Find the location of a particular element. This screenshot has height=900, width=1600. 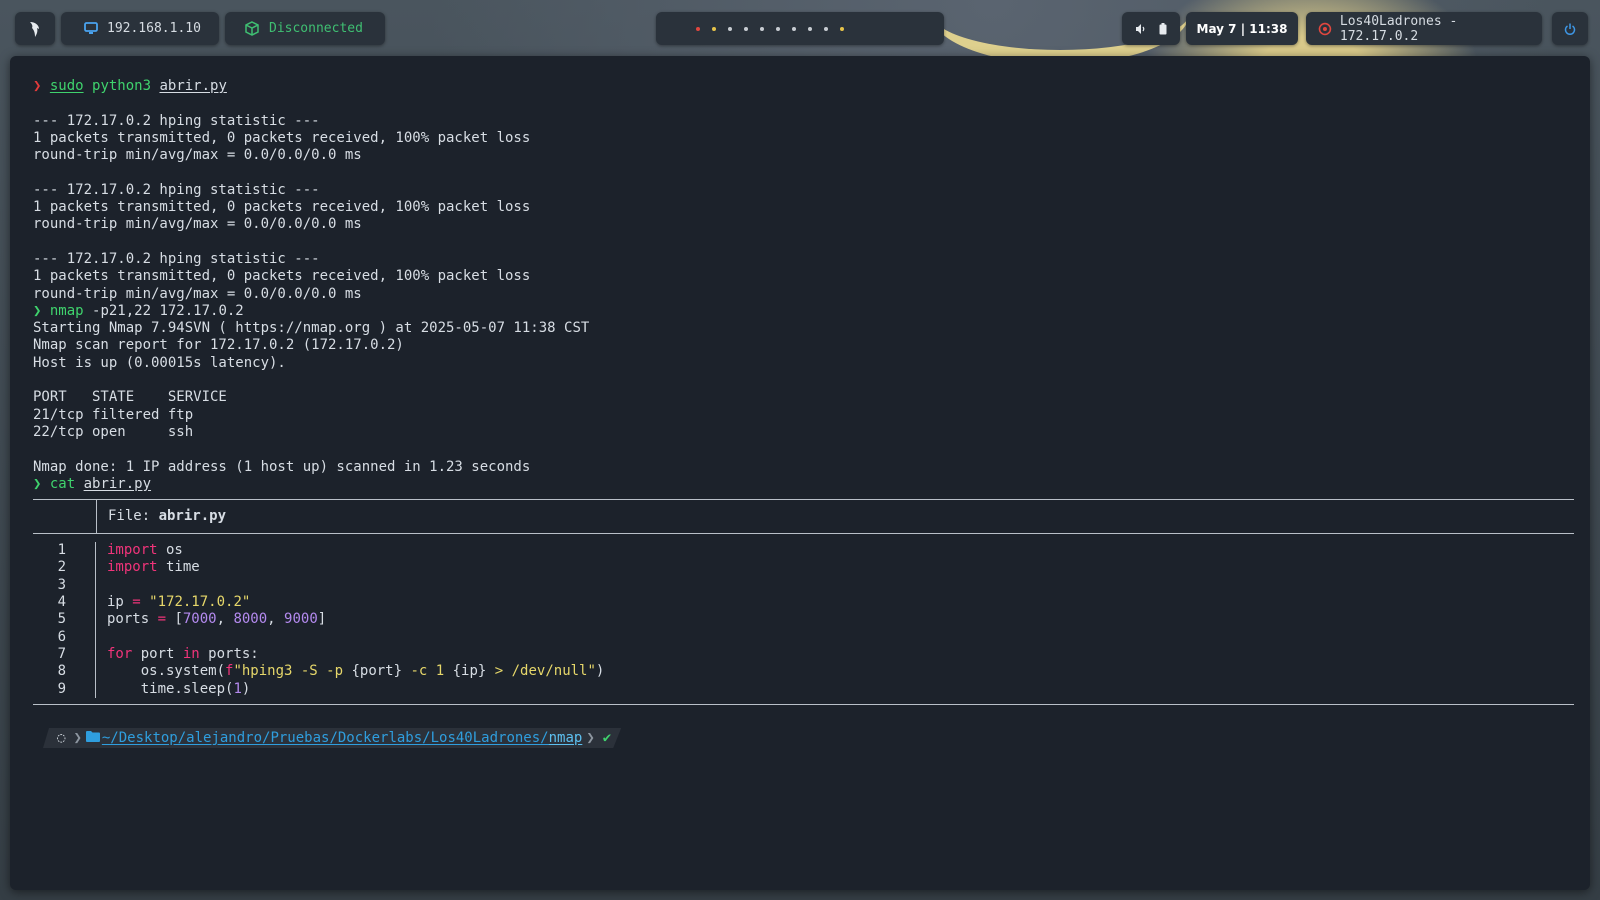

command: cat is located at coordinates (62, 483).